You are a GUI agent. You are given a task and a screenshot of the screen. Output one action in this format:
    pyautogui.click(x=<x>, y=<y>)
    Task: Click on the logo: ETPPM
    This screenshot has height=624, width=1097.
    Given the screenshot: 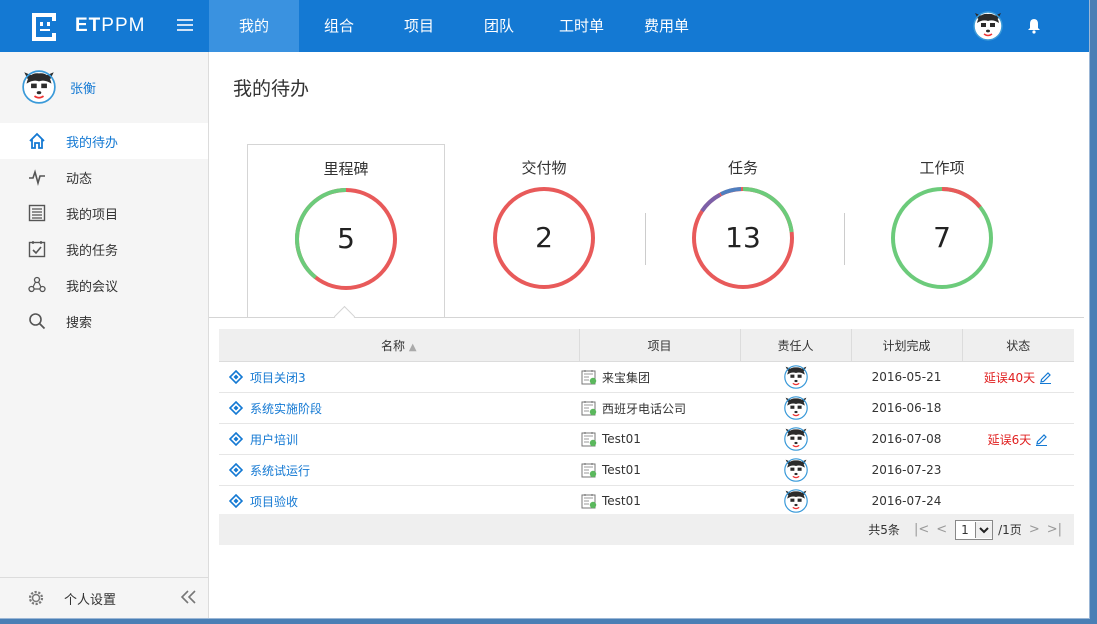 What is the action you would take?
    pyautogui.click(x=104, y=26)
    